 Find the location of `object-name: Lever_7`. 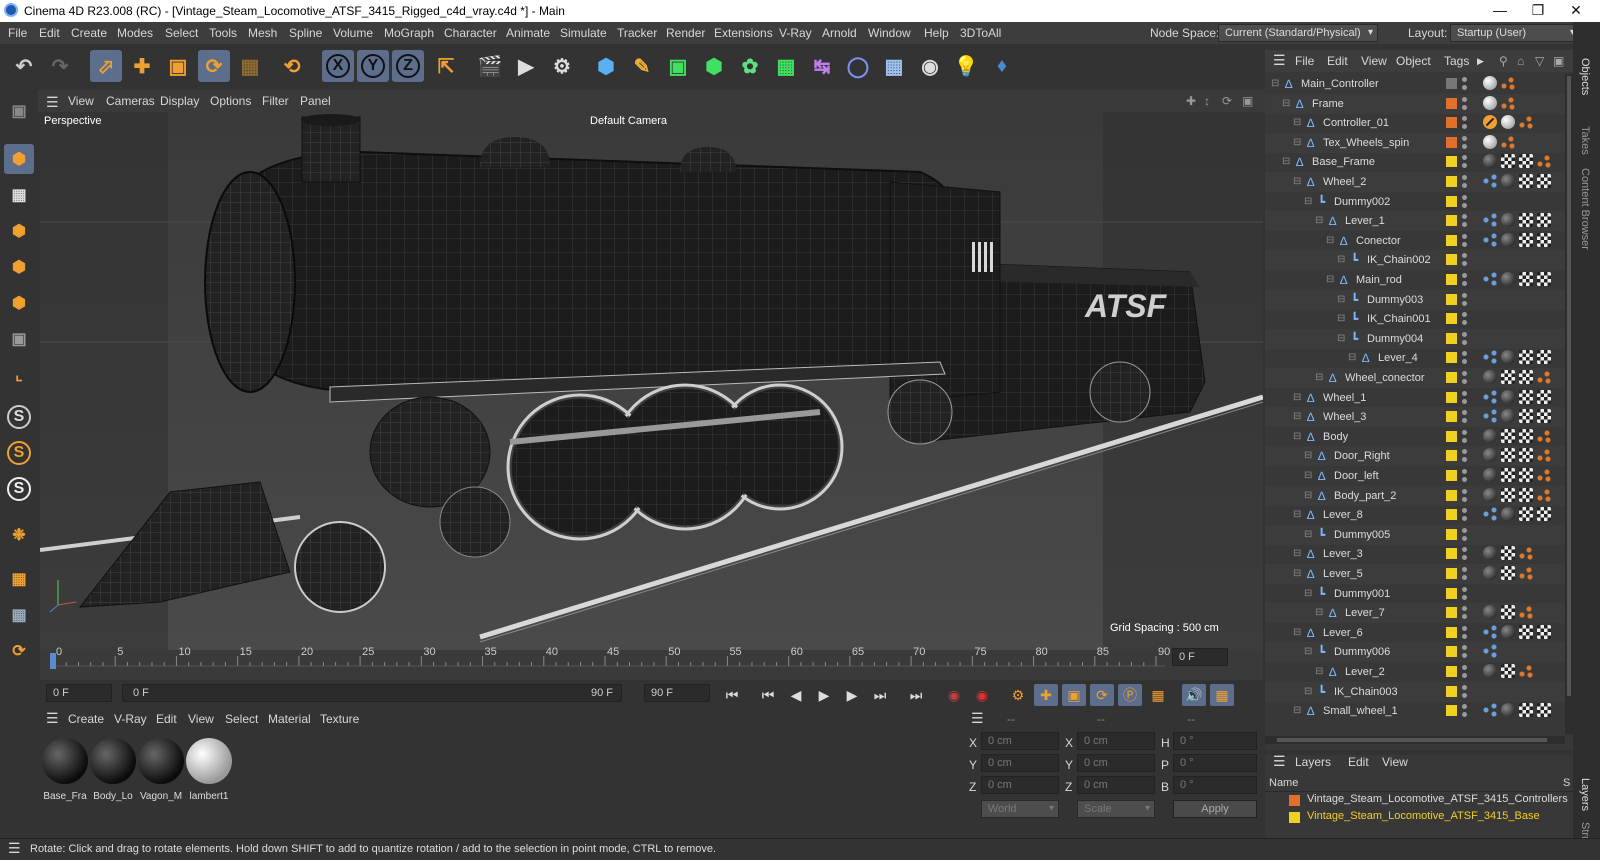

object-name: Lever_7 is located at coordinates (1365, 613).